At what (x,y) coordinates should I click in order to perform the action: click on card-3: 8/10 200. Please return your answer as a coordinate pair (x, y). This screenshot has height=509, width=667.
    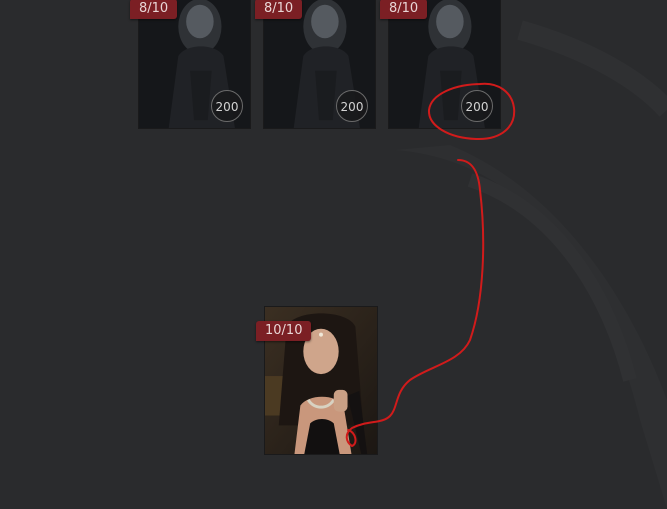
    Looking at the image, I should click on (440, 64).